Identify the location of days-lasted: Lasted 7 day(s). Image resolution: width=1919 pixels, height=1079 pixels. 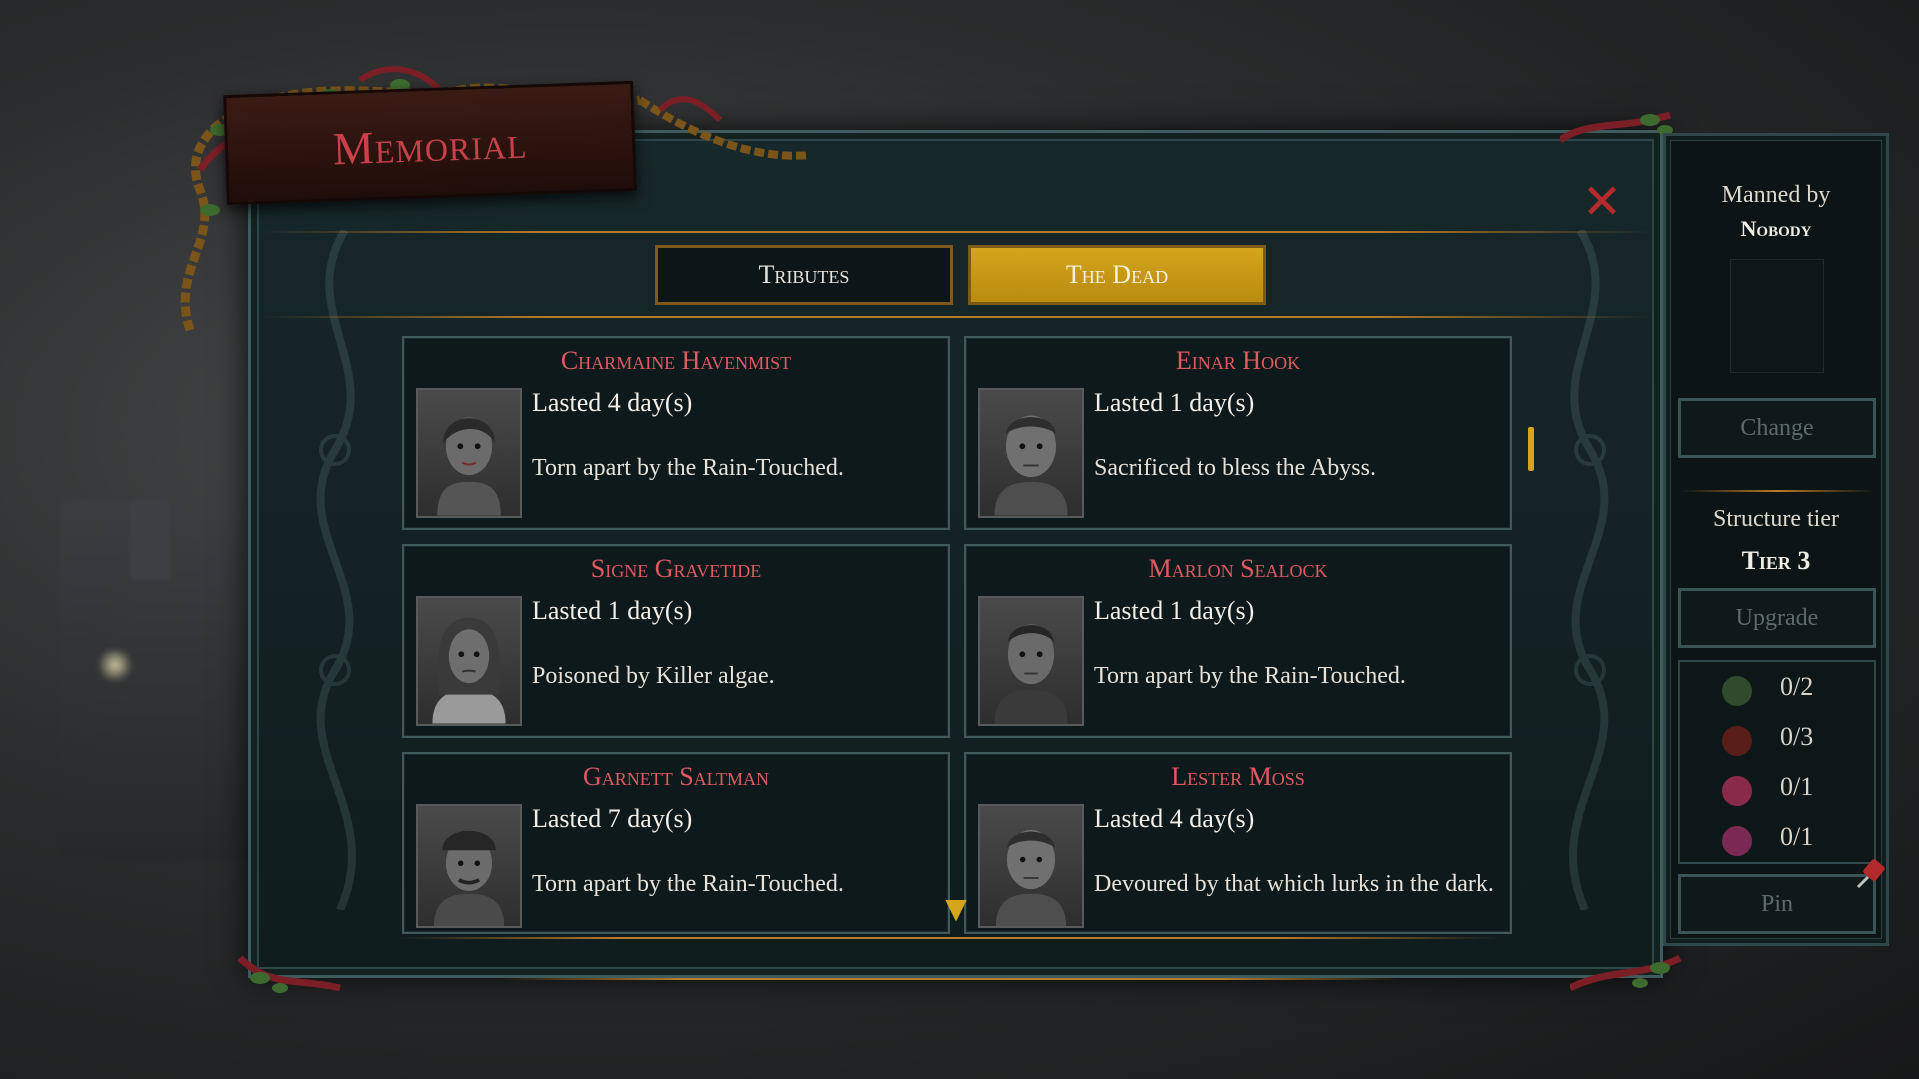
(612, 818).